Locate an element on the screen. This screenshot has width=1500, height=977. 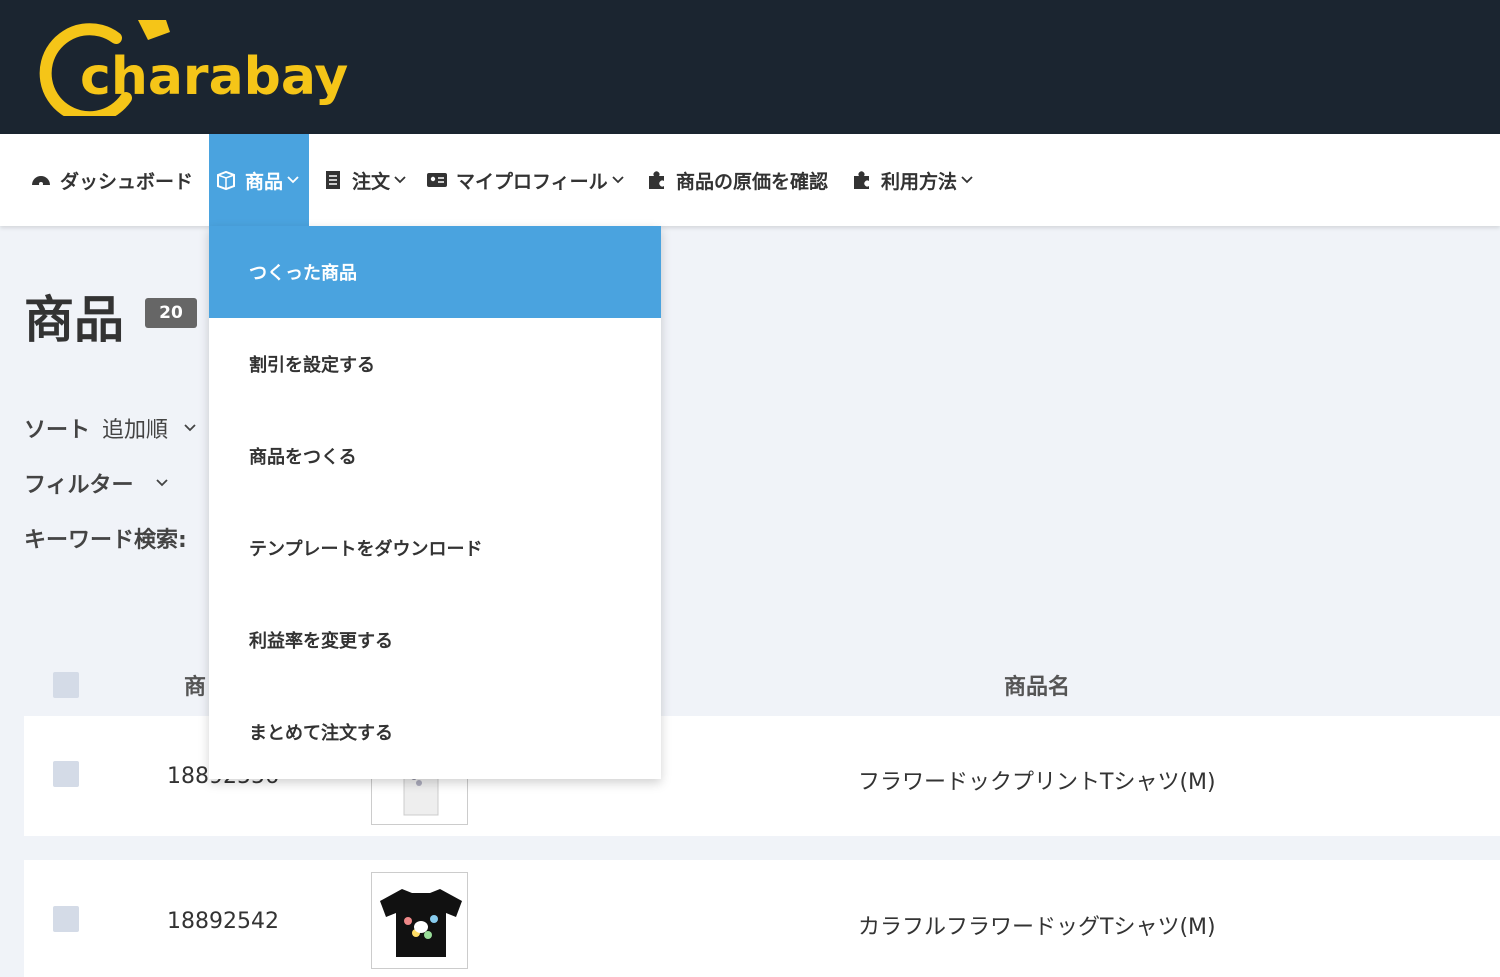
sort-value: 追加順 is located at coordinates (135, 428).